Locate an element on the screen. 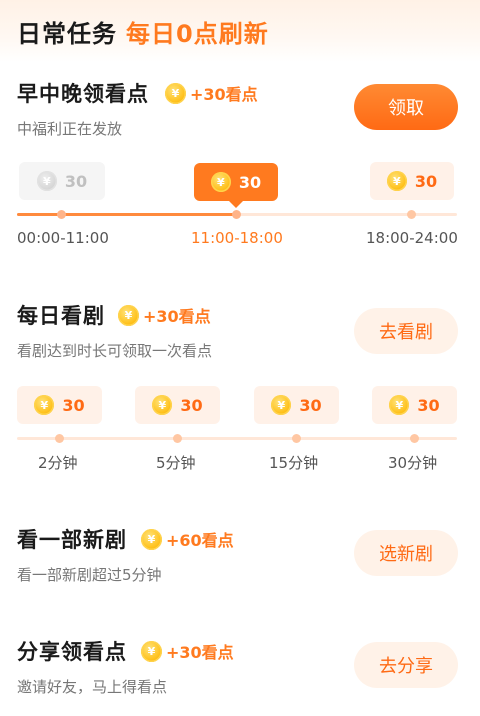 The width and height of the screenshot is (480, 716). task-title: 看一部新剧 is located at coordinates (72, 540).